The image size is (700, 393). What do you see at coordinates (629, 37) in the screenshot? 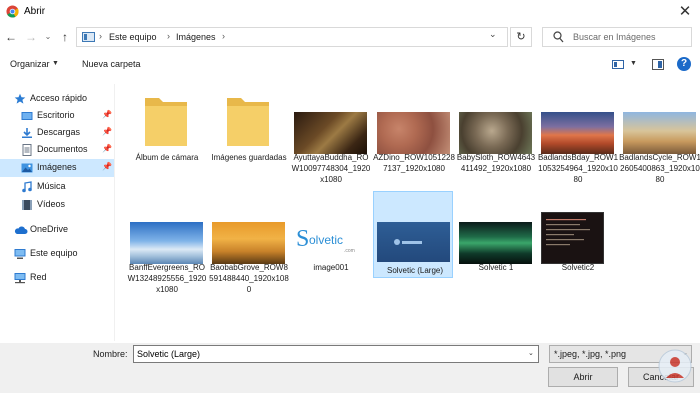
I see `search-input` at bounding box center [629, 37].